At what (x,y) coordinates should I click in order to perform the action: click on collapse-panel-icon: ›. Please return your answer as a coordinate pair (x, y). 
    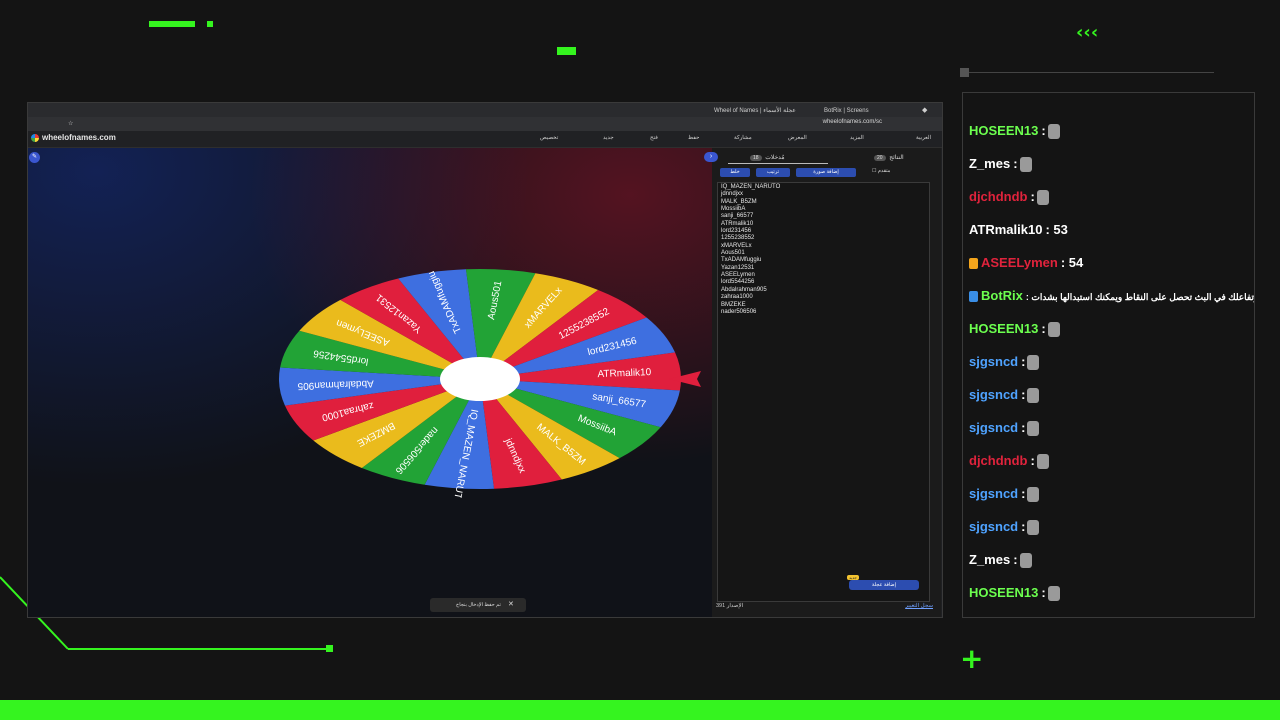
    Looking at the image, I should click on (711, 157).